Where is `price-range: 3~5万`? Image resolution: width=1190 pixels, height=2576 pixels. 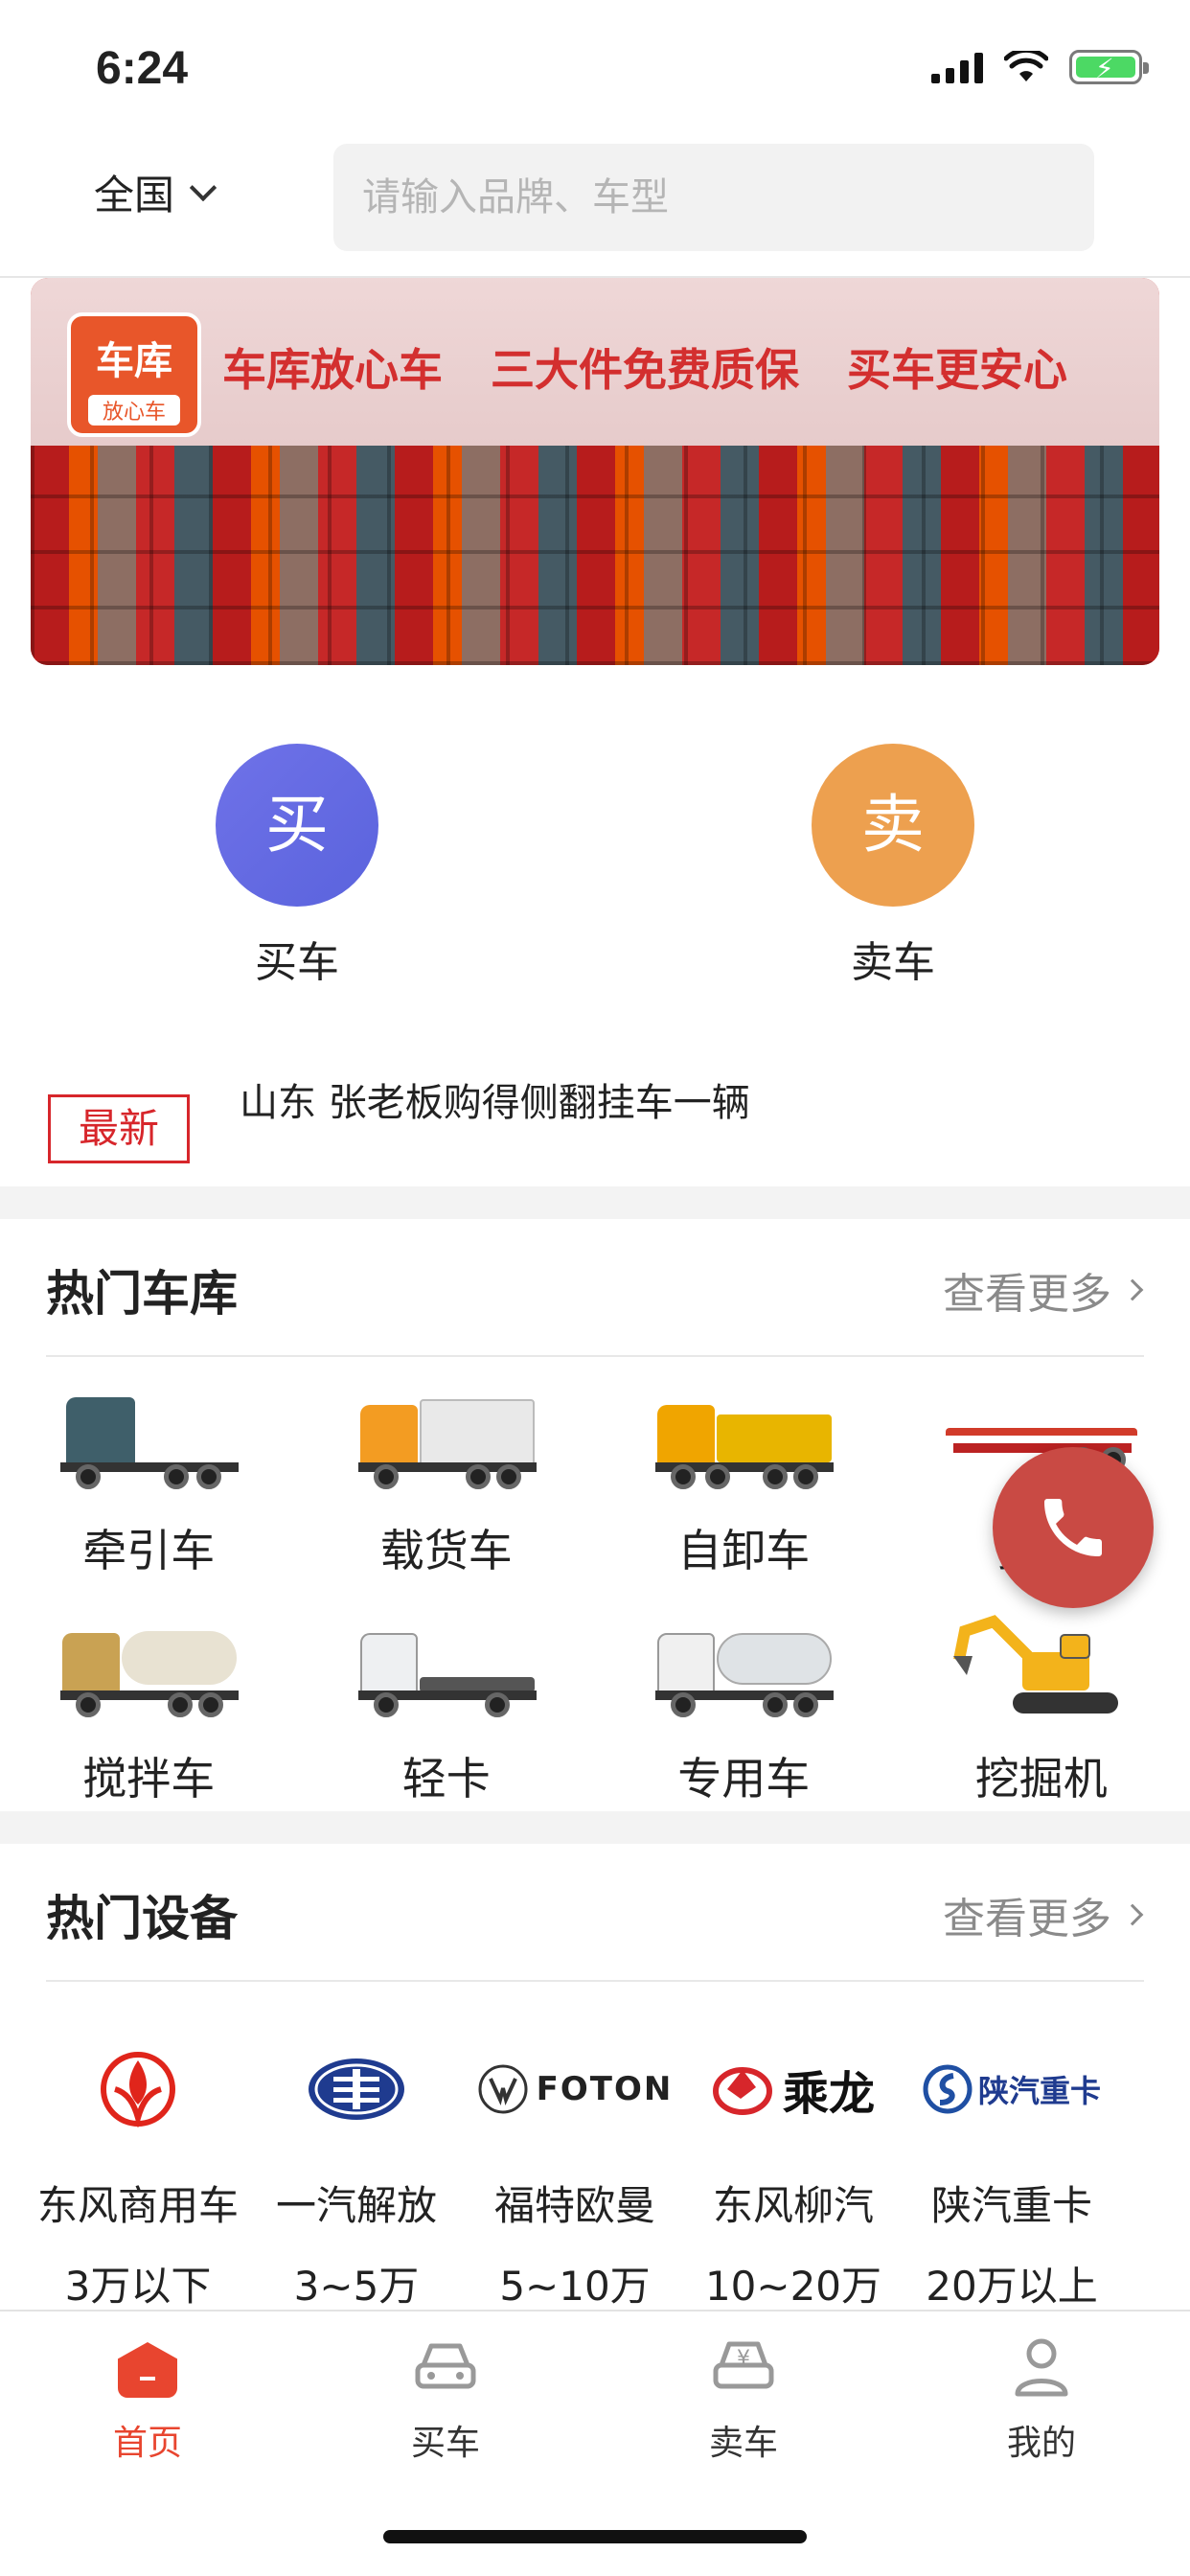
price-range: 3~5万 is located at coordinates (357, 2283).